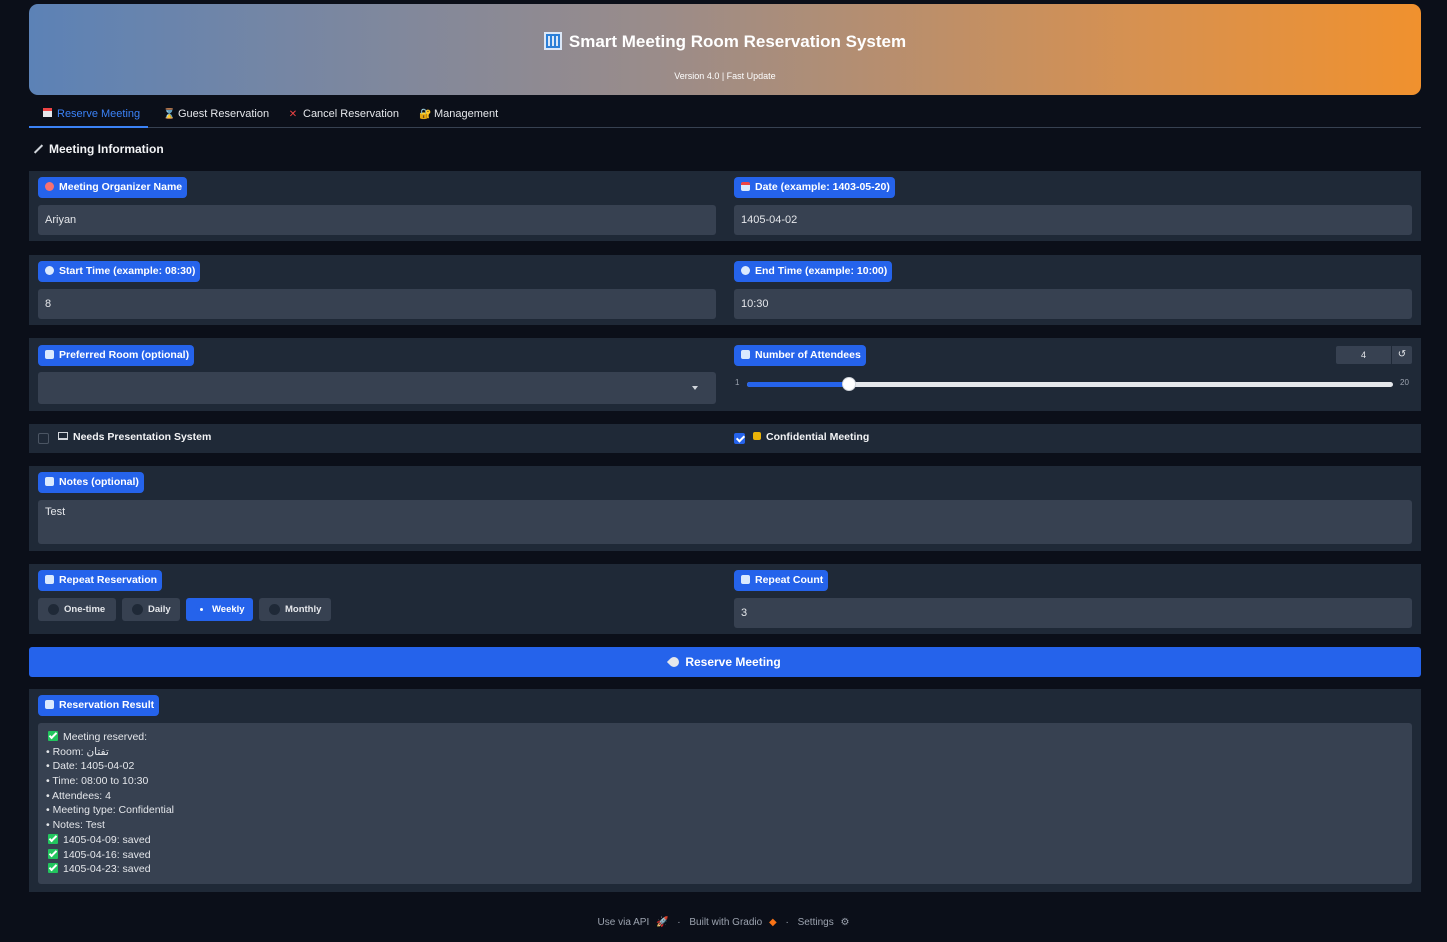 The height and width of the screenshot is (942, 1447). Describe the element at coordinates (38, 149) in the screenshot. I see `pencil-icon` at that location.